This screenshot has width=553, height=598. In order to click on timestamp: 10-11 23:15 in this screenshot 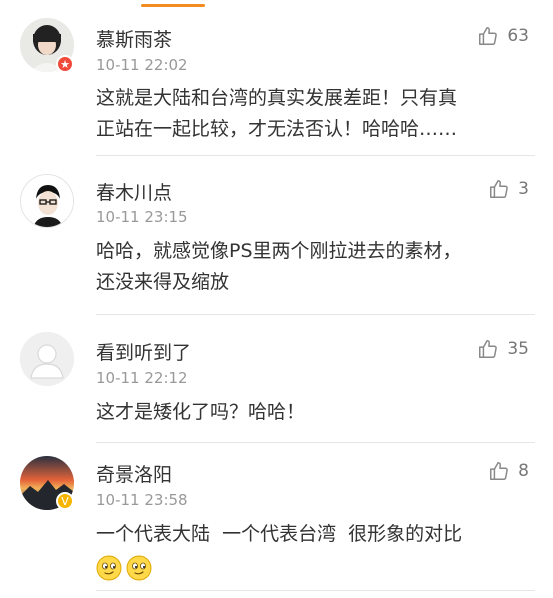, I will do `click(142, 217)`.